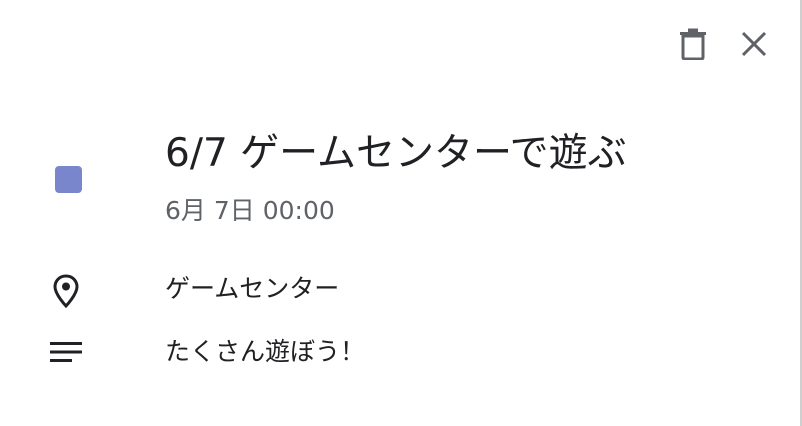 This screenshot has width=802, height=426. Describe the element at coordinates (252, 288) in the screenshot. I see `event-location: ゲームセンター` at that location.